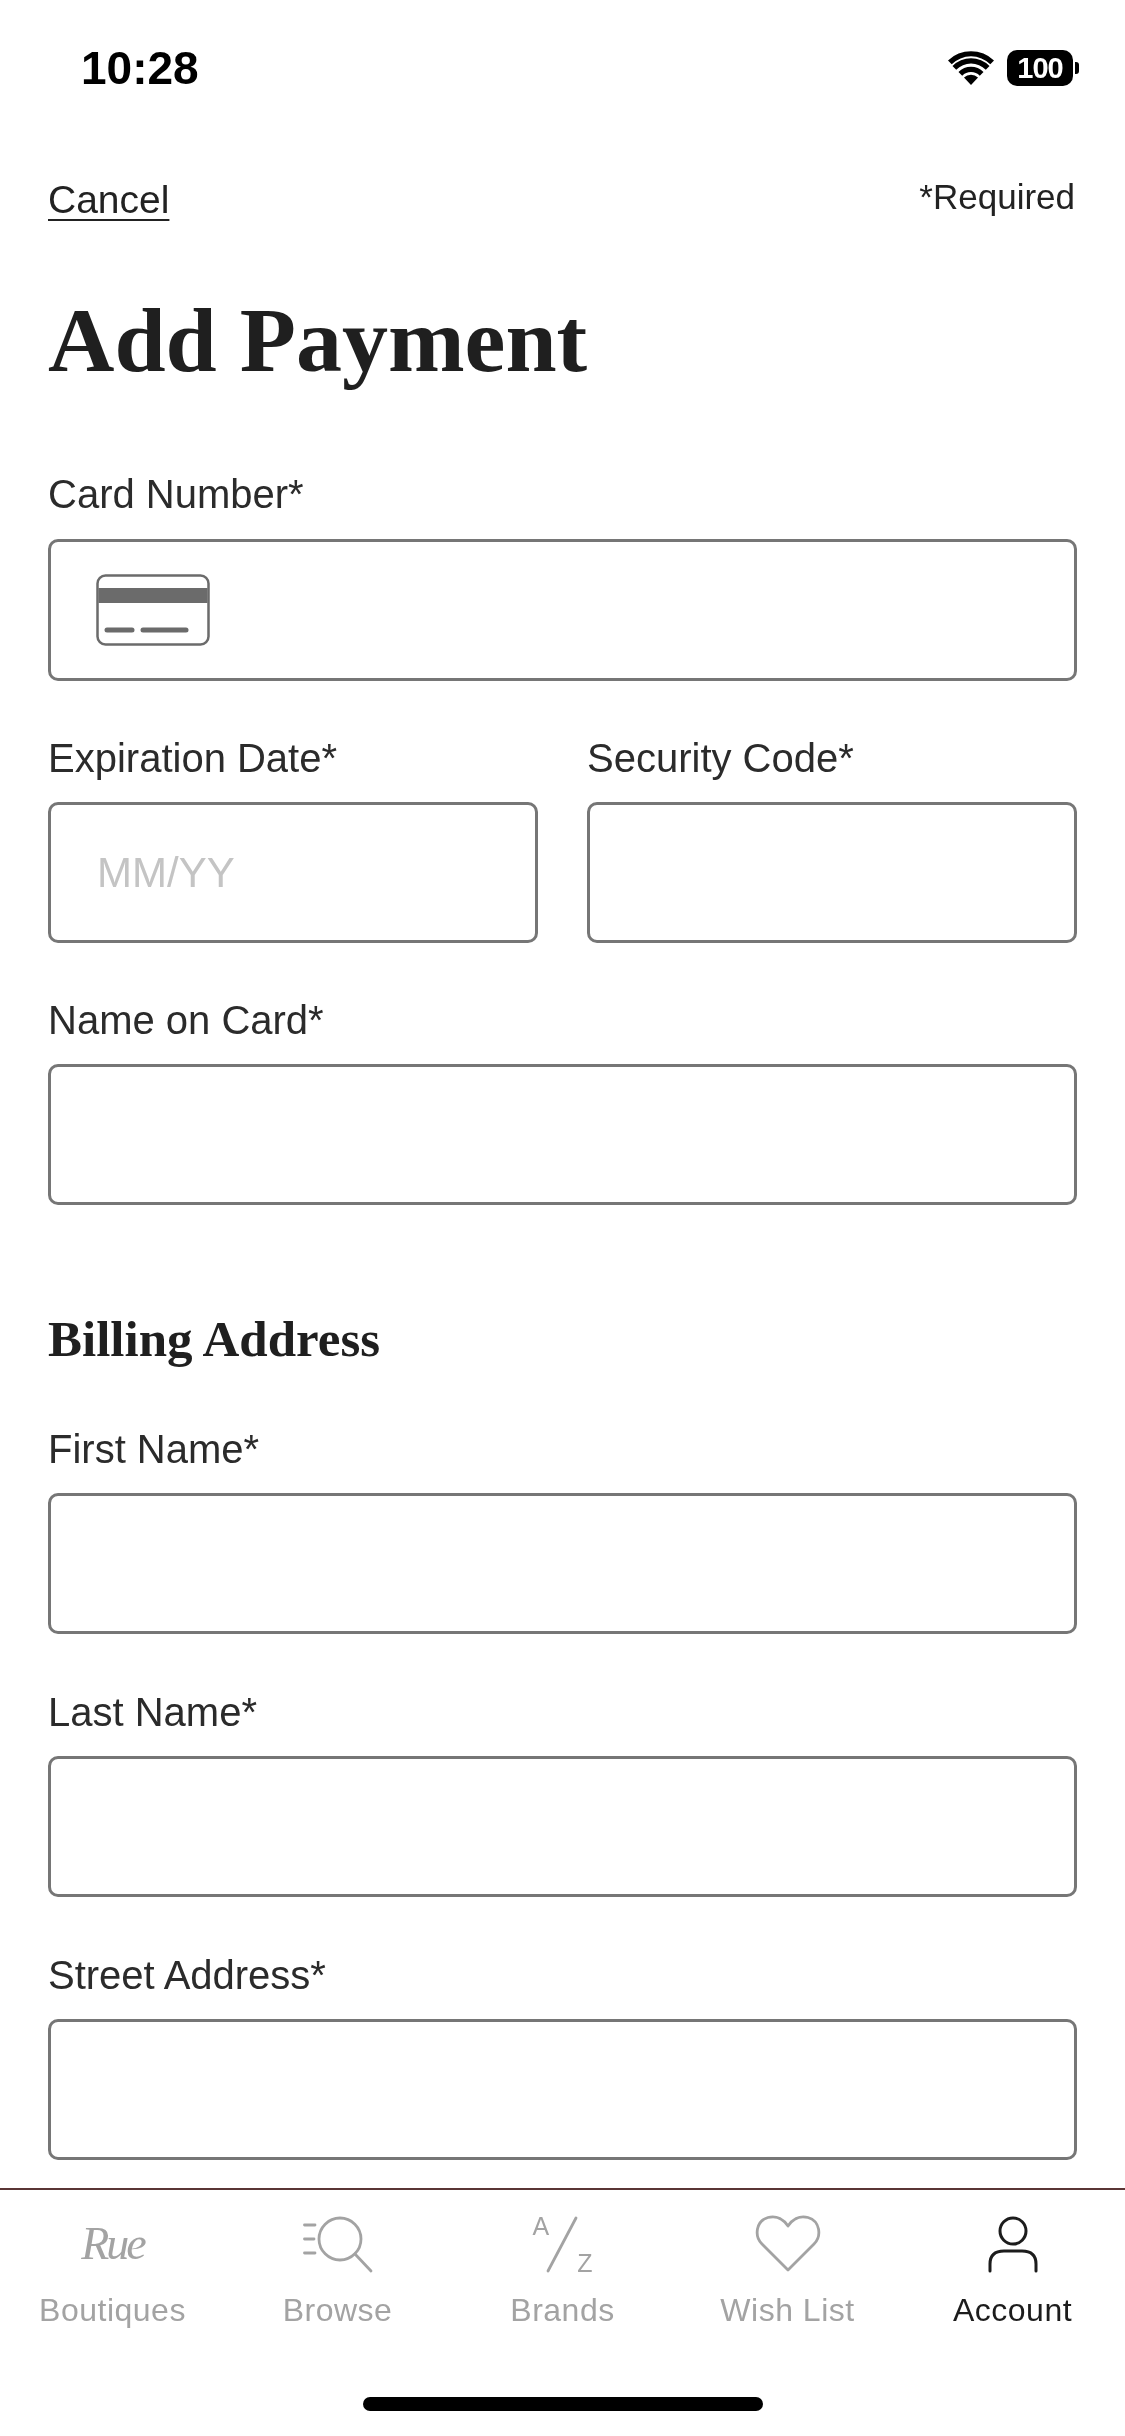 The image size is (1125, 2436). I want to click on tab-bar-item: Account, so click(1012, 2270).